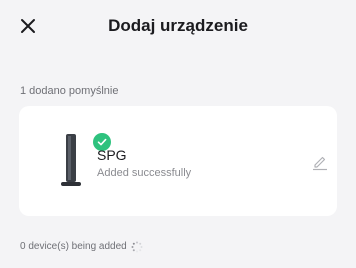 Image resolution: width=356 pixels, height=268 pixels. I want to click on pencil-icon, so click(320, 163).